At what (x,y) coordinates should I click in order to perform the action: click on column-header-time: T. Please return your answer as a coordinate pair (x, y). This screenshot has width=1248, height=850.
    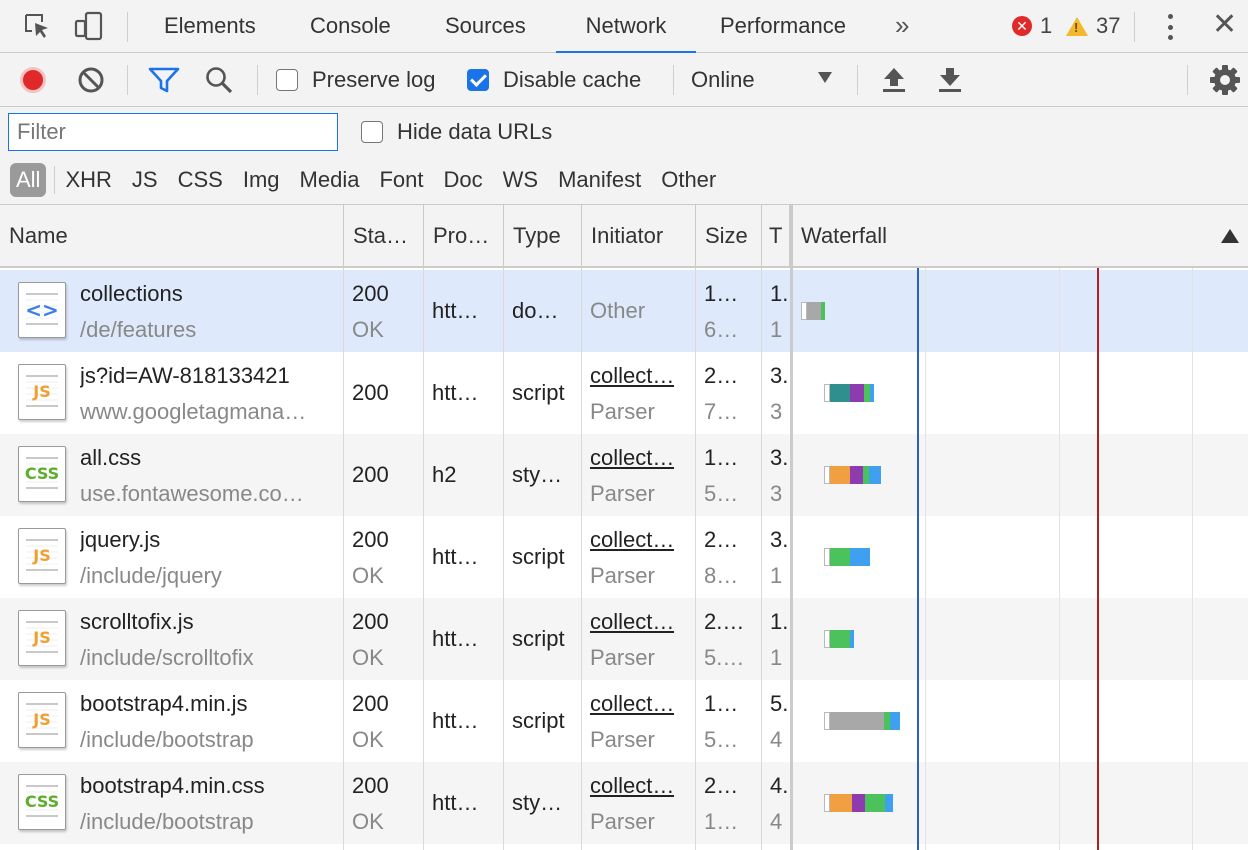
    Looking at the image, I should click on (776, 235).